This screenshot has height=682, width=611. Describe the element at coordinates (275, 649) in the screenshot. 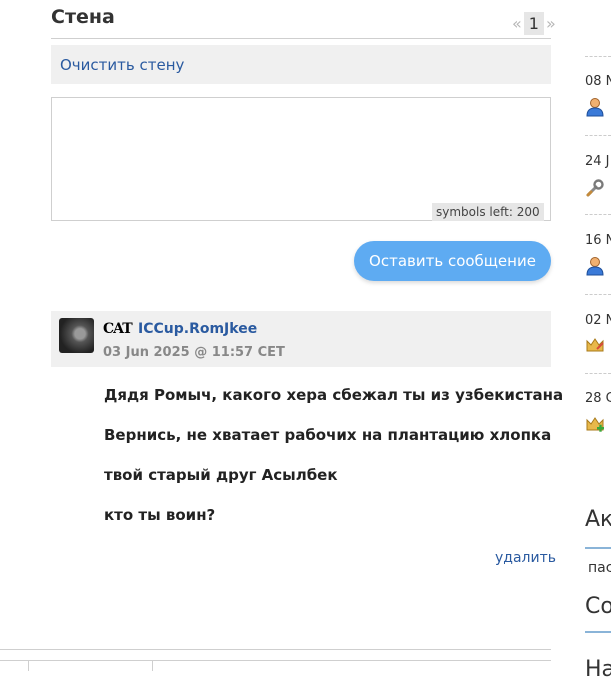

I see `section-divider` at that location.